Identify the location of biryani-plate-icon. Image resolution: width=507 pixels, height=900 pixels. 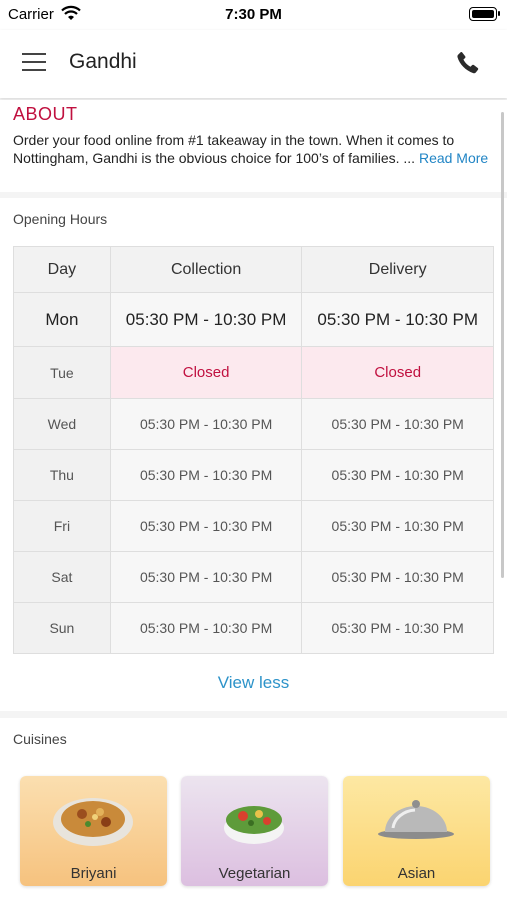
(93, 822).